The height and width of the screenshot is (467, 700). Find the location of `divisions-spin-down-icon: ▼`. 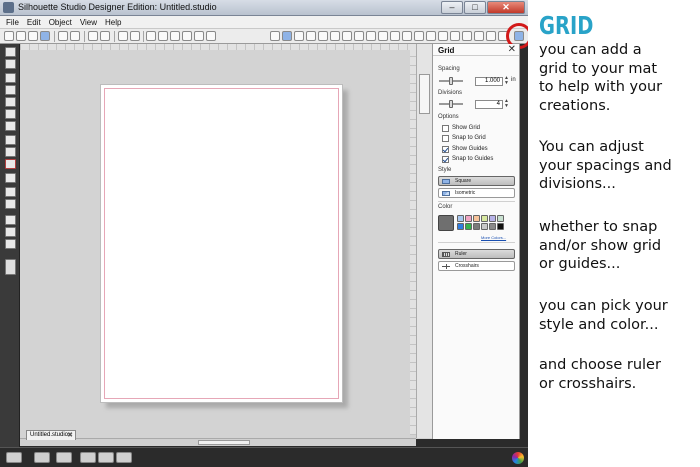

divisions-spin-down-icon: ▼ is located at coordinates (506, 106).